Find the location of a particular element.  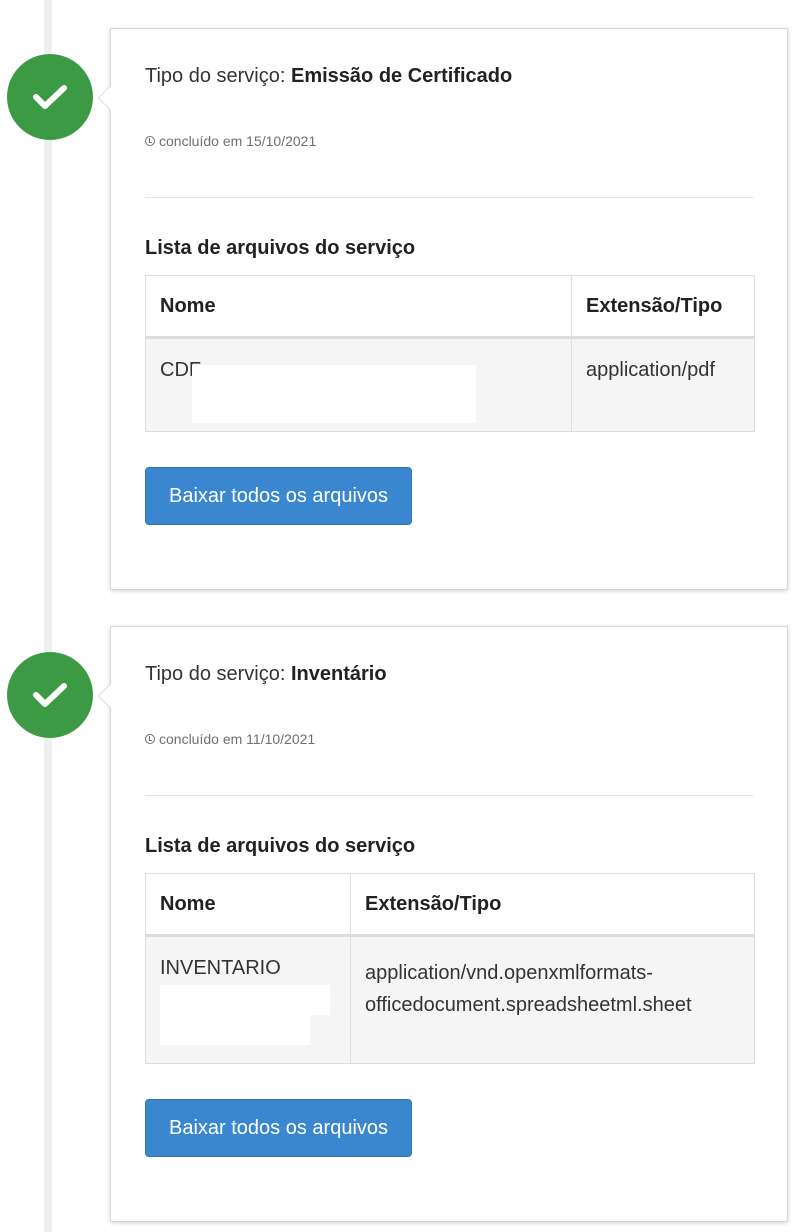

completed-date: concluído em 15/10/2021 is located at coordinates (230, 141).